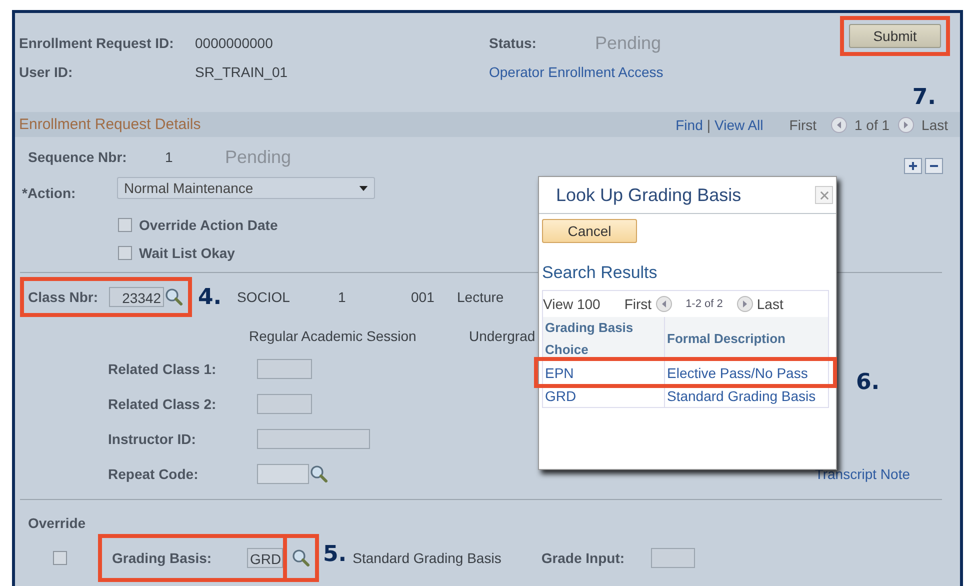 Image resolution: width=967 pixels, height=586 pixels. Describe the element at coordinates (265, 558) in the screenshot. I see `grading-basis-field: GRD` at that location.